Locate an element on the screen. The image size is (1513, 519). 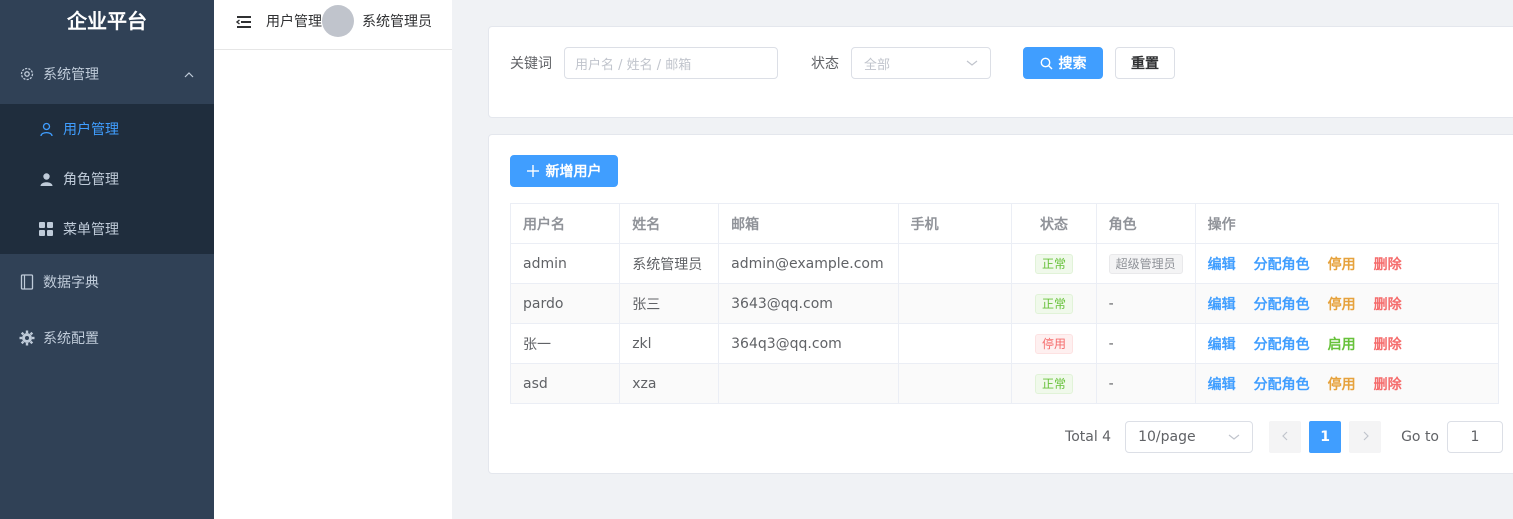
sidebar-item-label: 菜单管理 is located at coordinates (91, 230).